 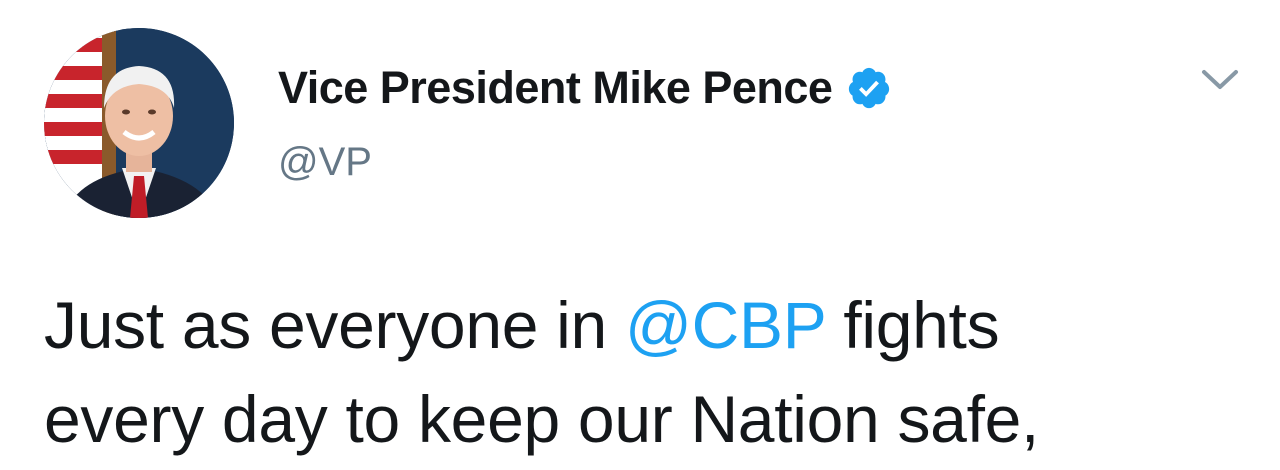 I want to click on mention-link: @CBP, so click(x=725, y=325).